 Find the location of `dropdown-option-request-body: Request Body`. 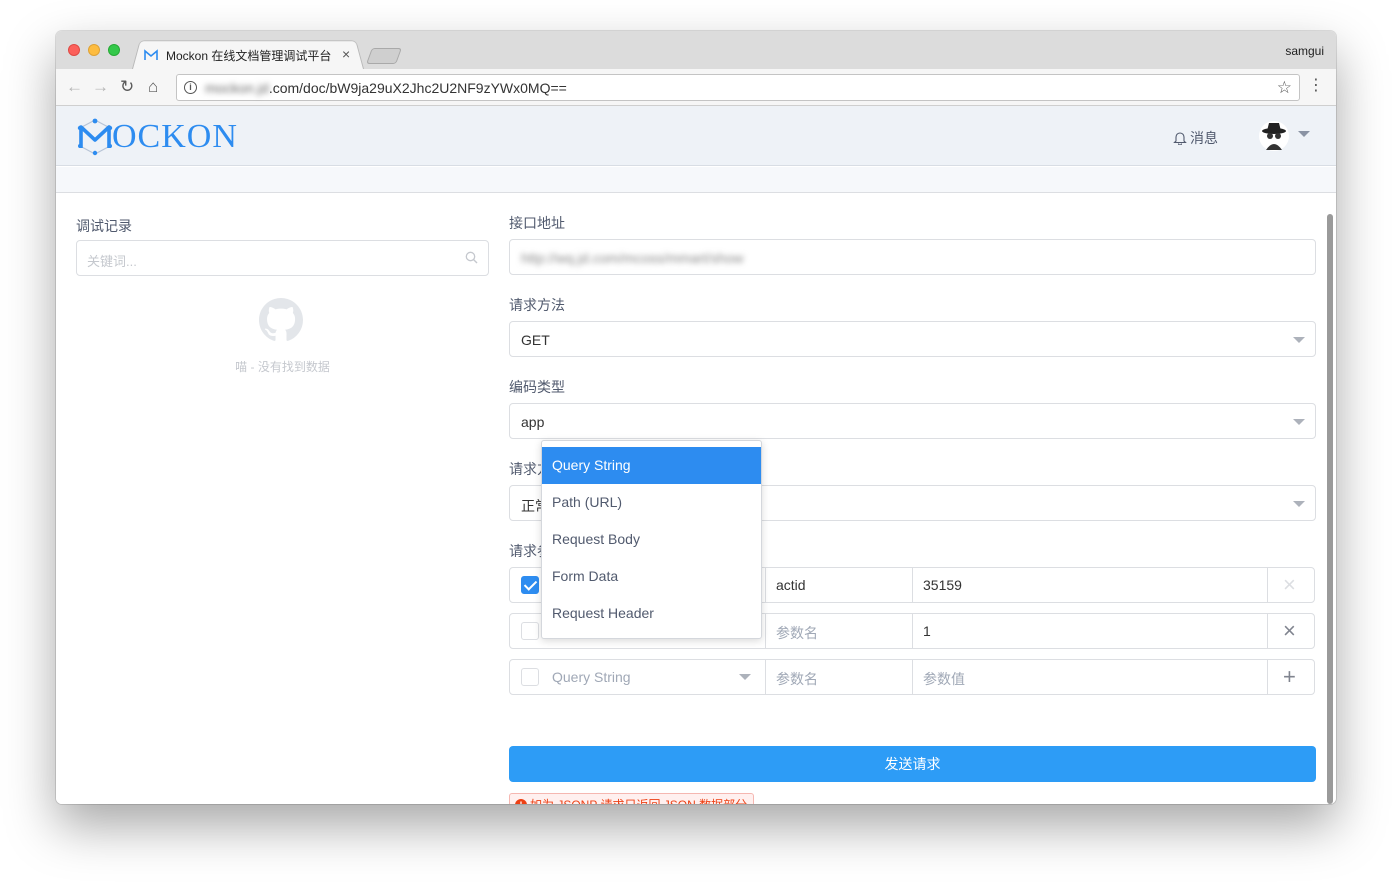

dropdown-option-request-body: Request Body is located at coordinates (651, 539).